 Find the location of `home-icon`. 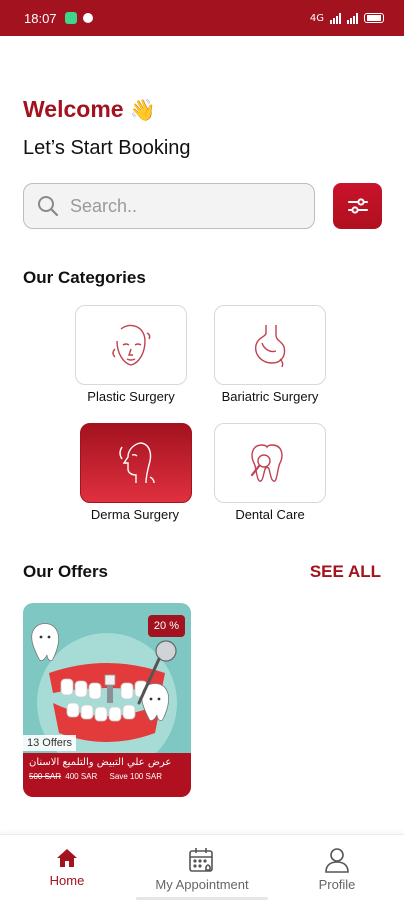

home-icon is located at coordinates (67, 858).